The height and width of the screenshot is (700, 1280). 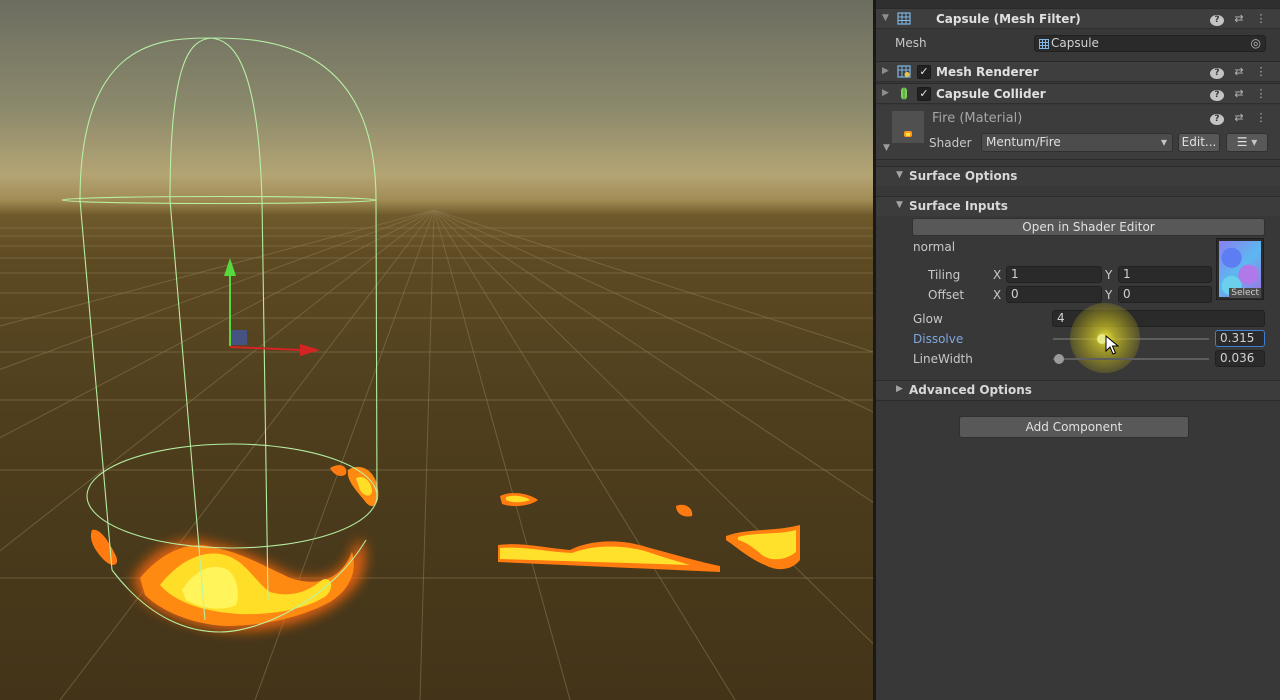 I want to click on material-menu-button: ☰ ▾, so click(x=1247, y=142).